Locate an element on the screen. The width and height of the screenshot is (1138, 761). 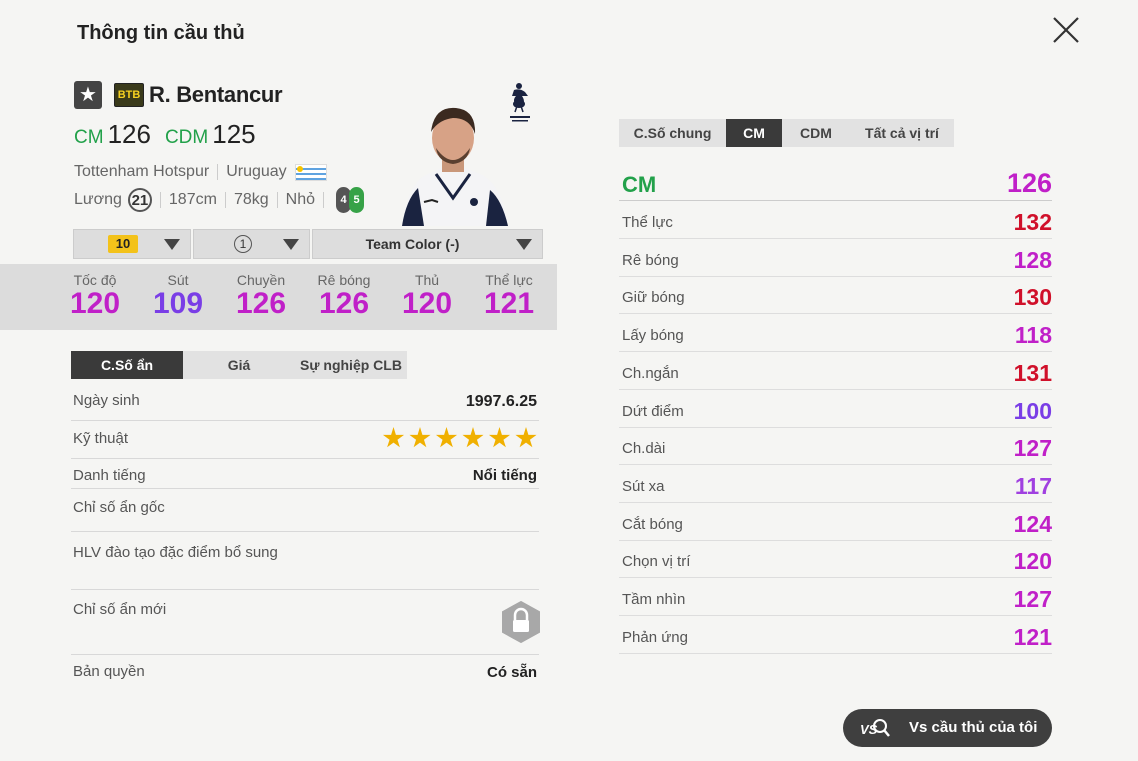
left-tabs: C.Số ẩn Giá Sự nghiệp CLB is located at coordinates (239, 365).